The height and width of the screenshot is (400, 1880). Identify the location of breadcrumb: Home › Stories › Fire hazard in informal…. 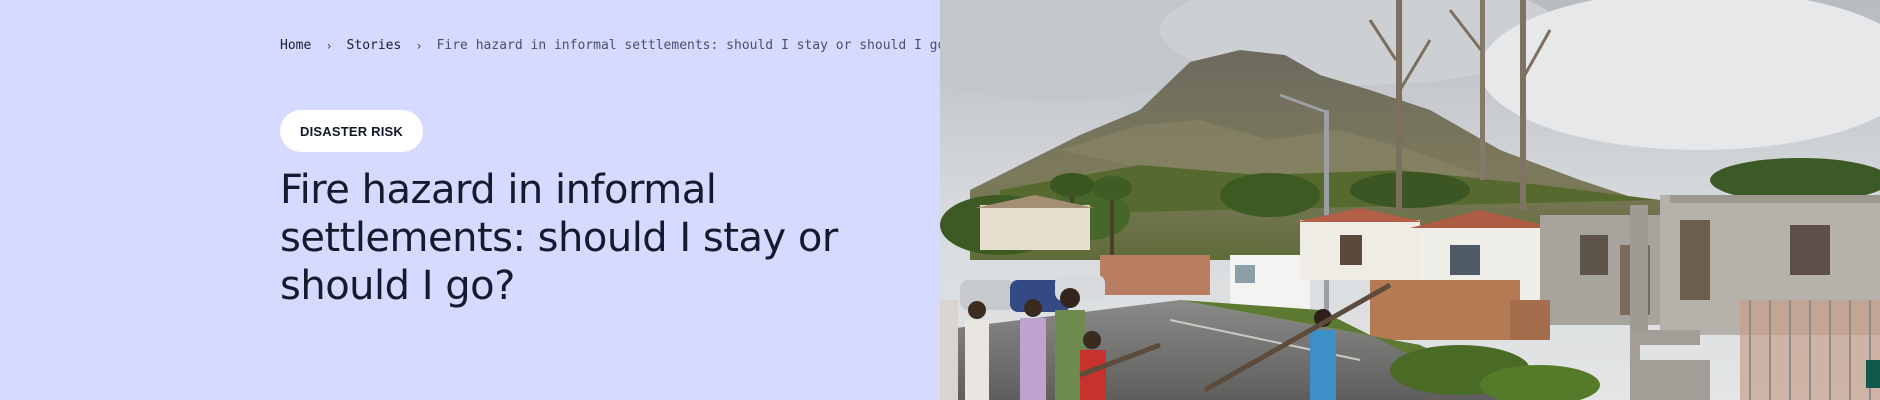
(616, 45).